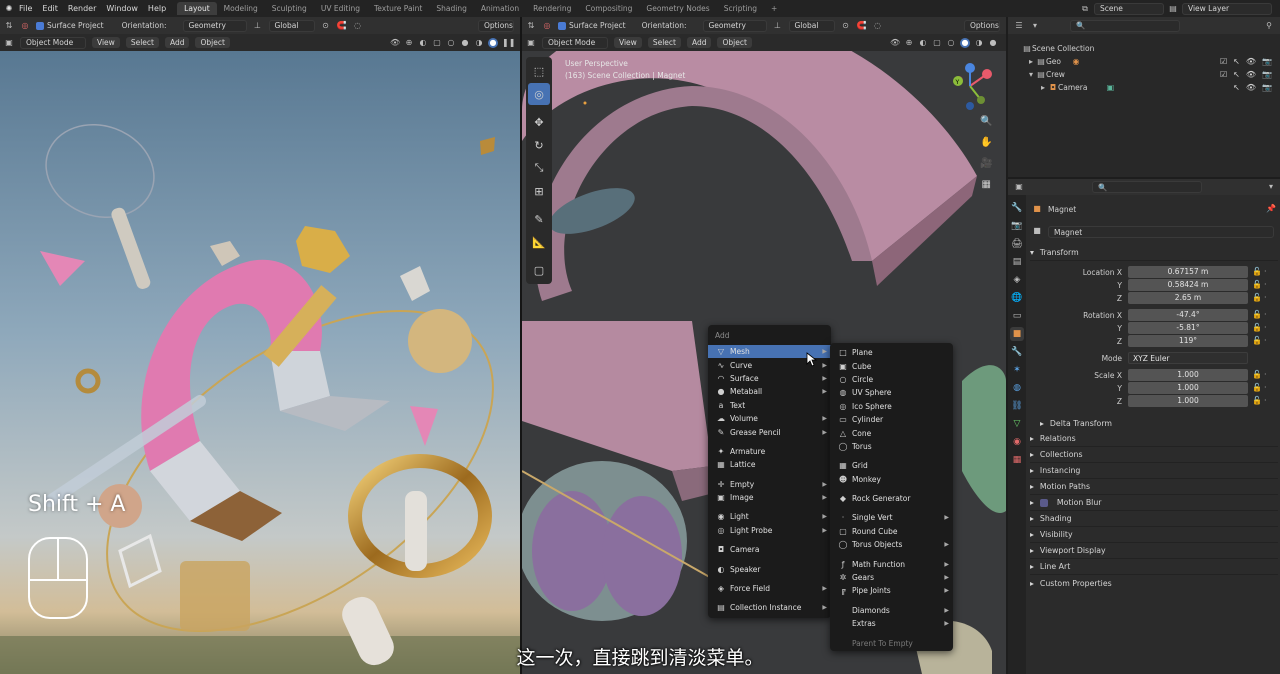  Describe the element at coordinates (891, 432) in the screenshot. I see `mesh-menu-item-cone: △ Cone` at that location.